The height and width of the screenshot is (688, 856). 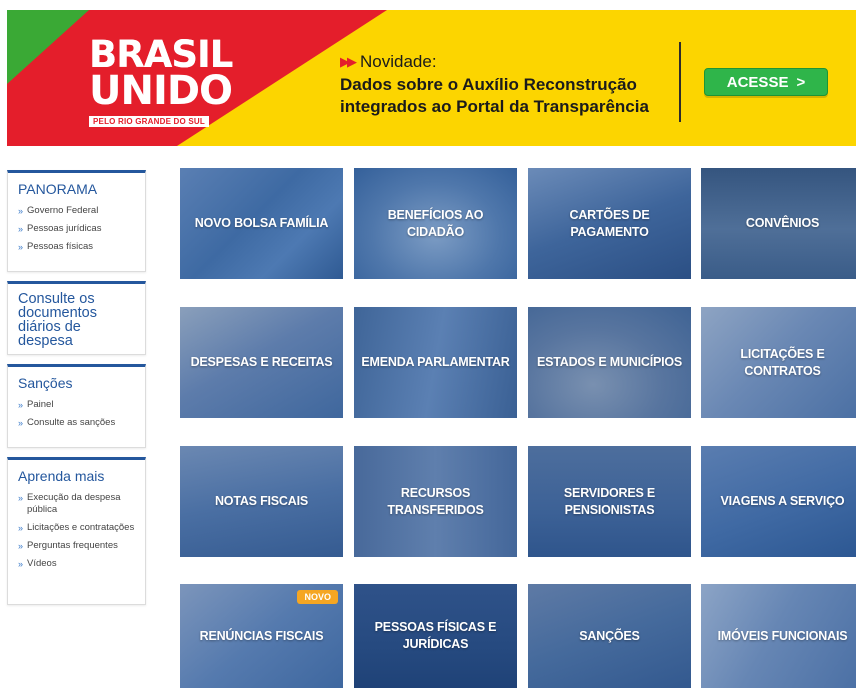 What do you see at coordinates (161, 91) in the screenshot?
I see `logo-line-2: UNIDO` at bounding box center [161, 91].